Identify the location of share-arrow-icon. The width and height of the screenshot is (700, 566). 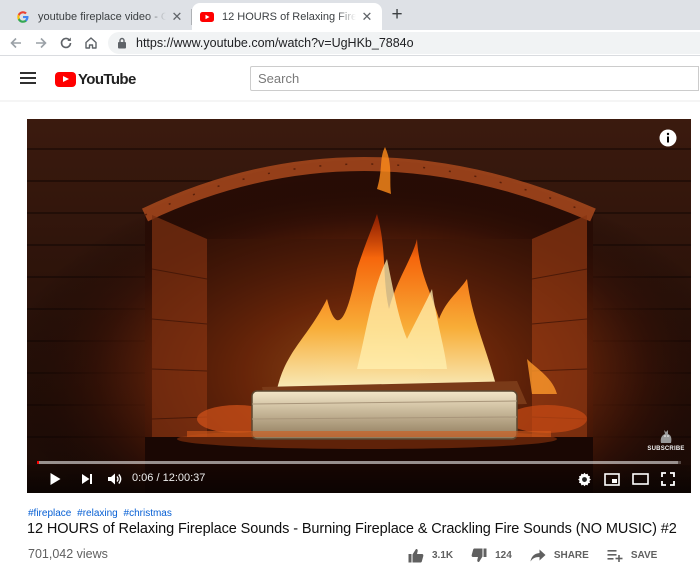
(538, 555).